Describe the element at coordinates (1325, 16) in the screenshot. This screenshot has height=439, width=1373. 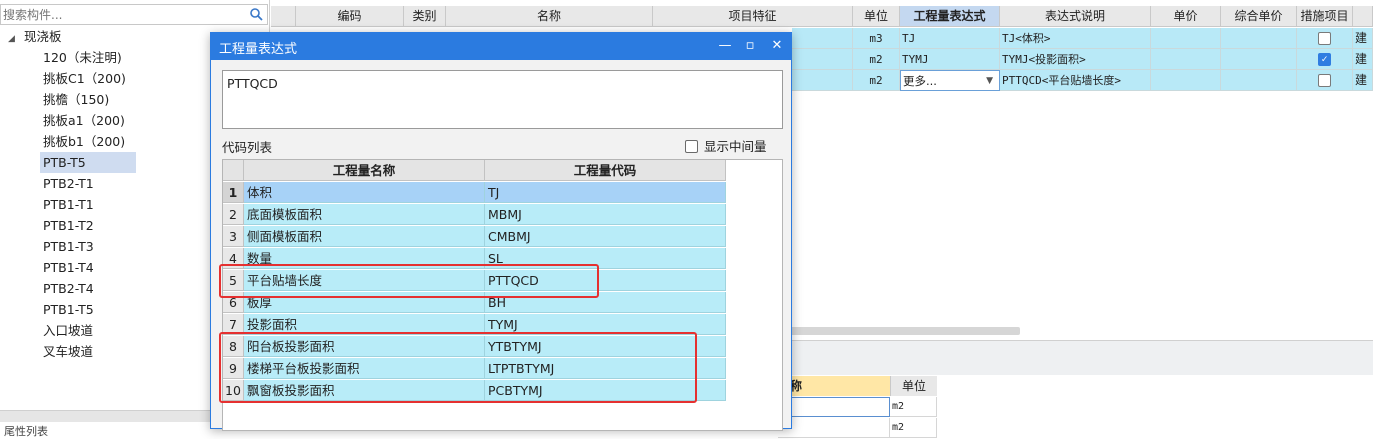
I see `col-header-measure-item: 措施项目` at that location.